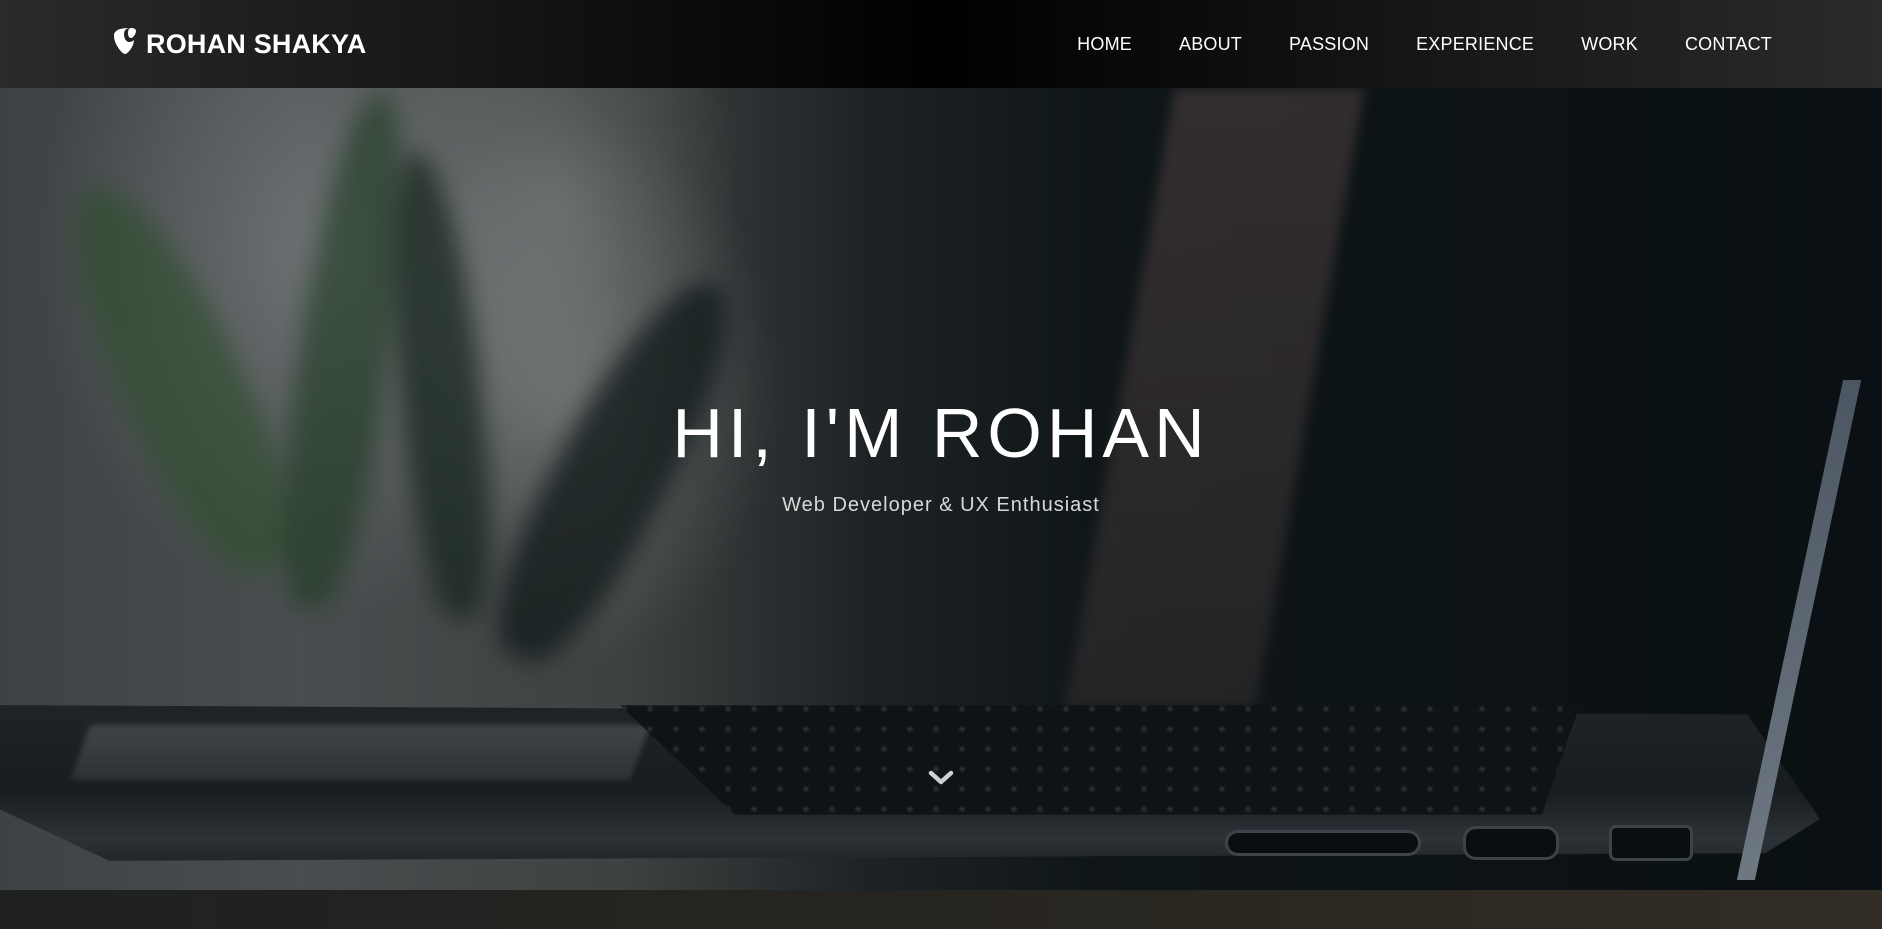  What do you see at coordinates (941, 505) in the screenshot?
I see `hero-subtitle: Web Developer & UX Enthusiast` at bounding box center [941, 505].